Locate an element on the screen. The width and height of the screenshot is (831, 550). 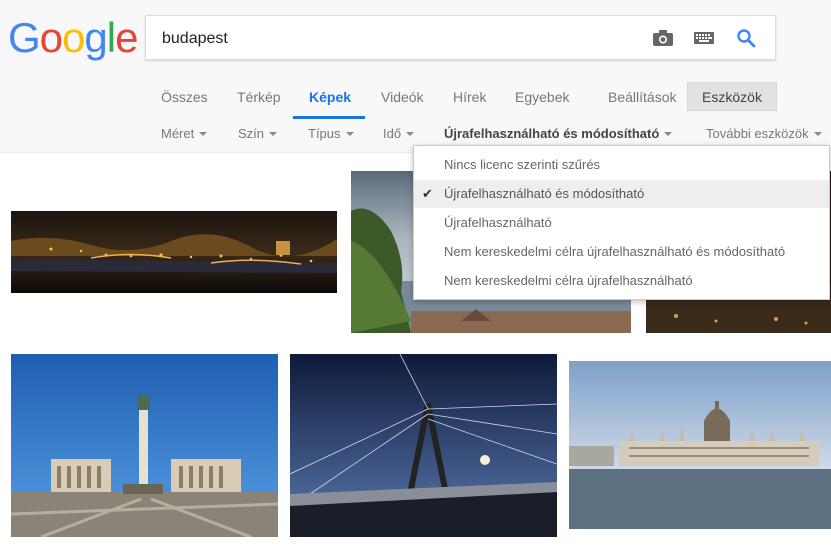
logo-letter: g is located at coordinates (95, 37).